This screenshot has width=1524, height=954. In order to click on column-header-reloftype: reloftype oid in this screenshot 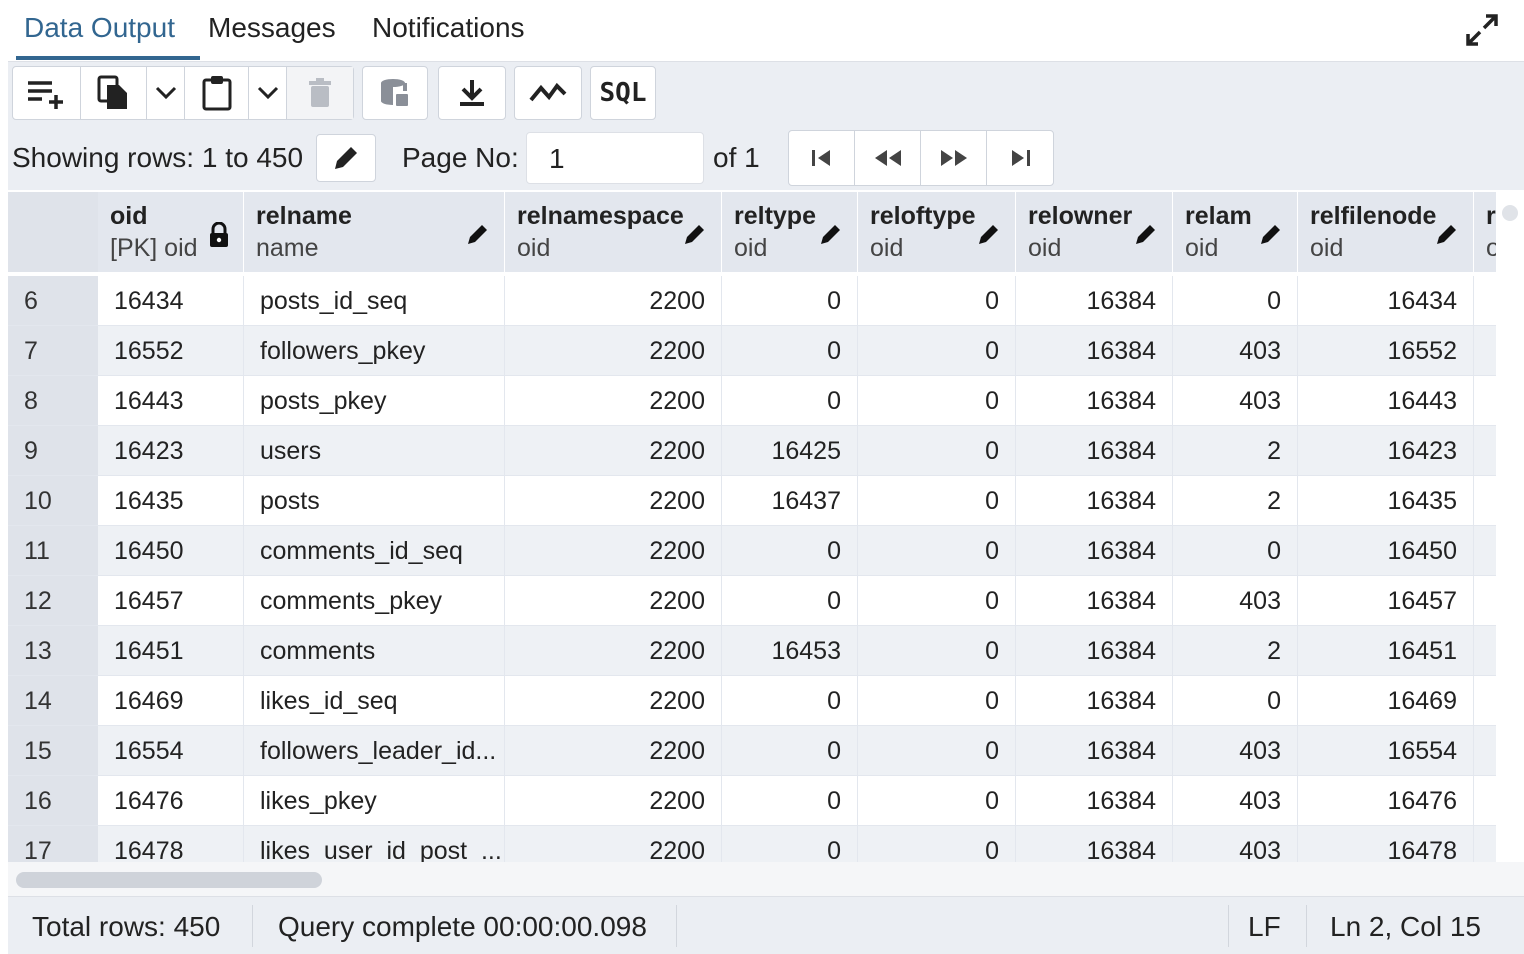, I will do `click(937, 232)`.